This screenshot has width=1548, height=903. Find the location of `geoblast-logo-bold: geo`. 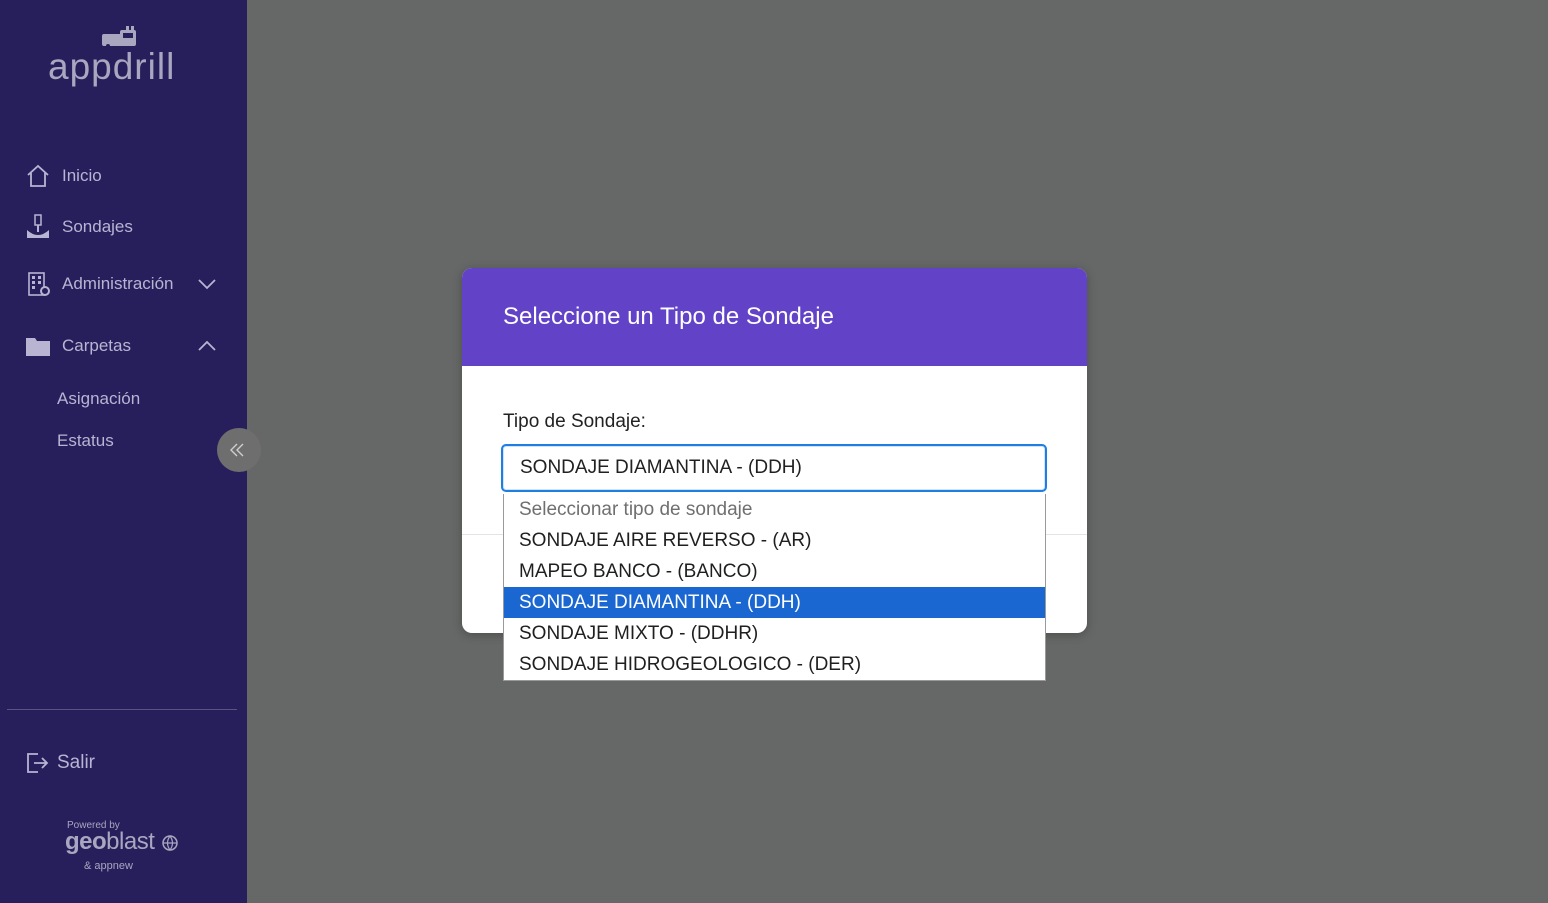

geoblast-logo-bold: geo is located at coordinates (86, 841).